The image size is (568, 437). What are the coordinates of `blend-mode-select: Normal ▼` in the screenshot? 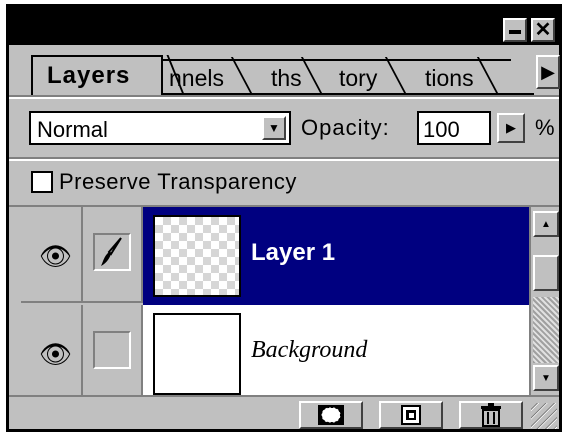 It's located at (160, 128).